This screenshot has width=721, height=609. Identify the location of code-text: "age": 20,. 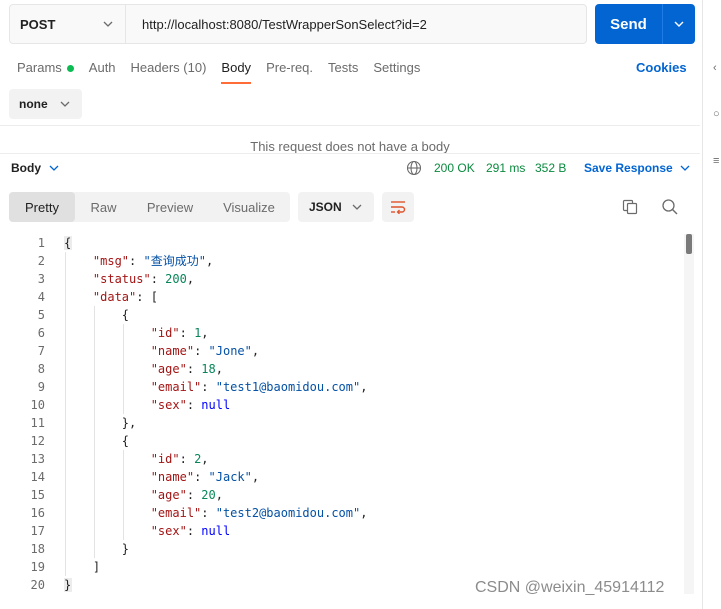
(186, 495).